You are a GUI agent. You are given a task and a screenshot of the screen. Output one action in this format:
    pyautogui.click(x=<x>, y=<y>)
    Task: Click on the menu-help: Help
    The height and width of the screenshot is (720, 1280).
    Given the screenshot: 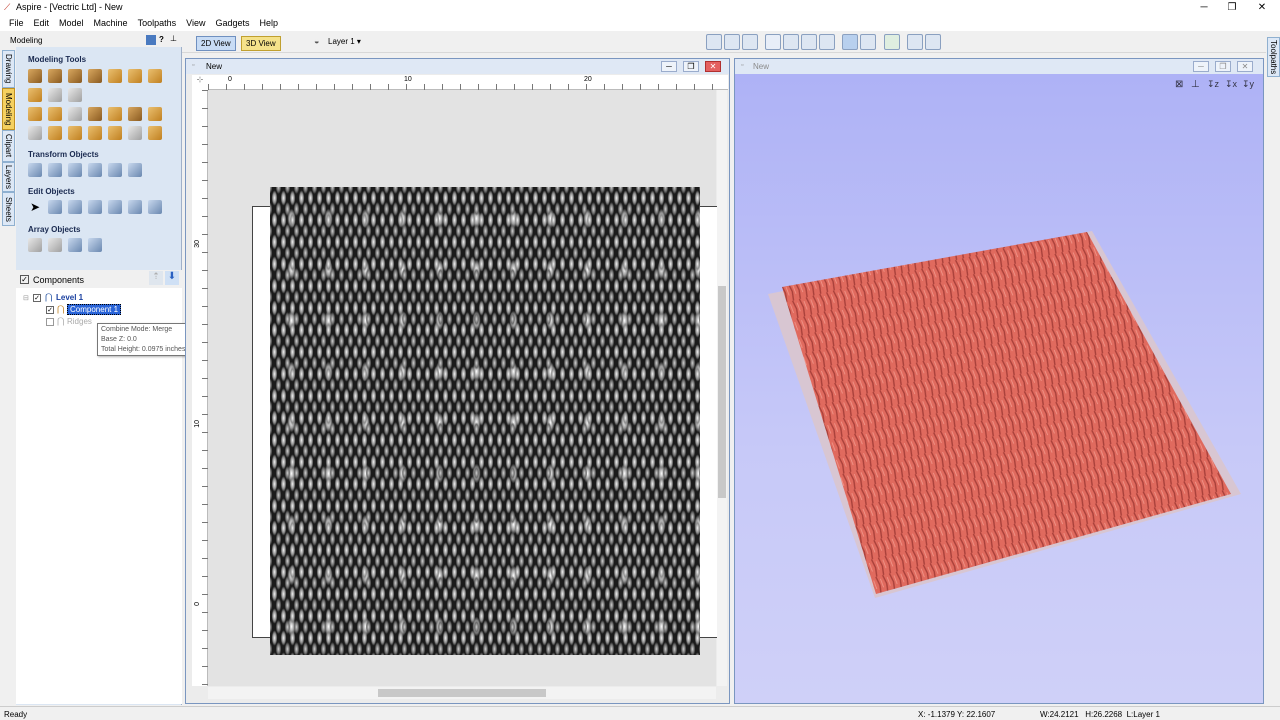 What is the action you would take?
    pyautogui.click(x=269, y=22)
    